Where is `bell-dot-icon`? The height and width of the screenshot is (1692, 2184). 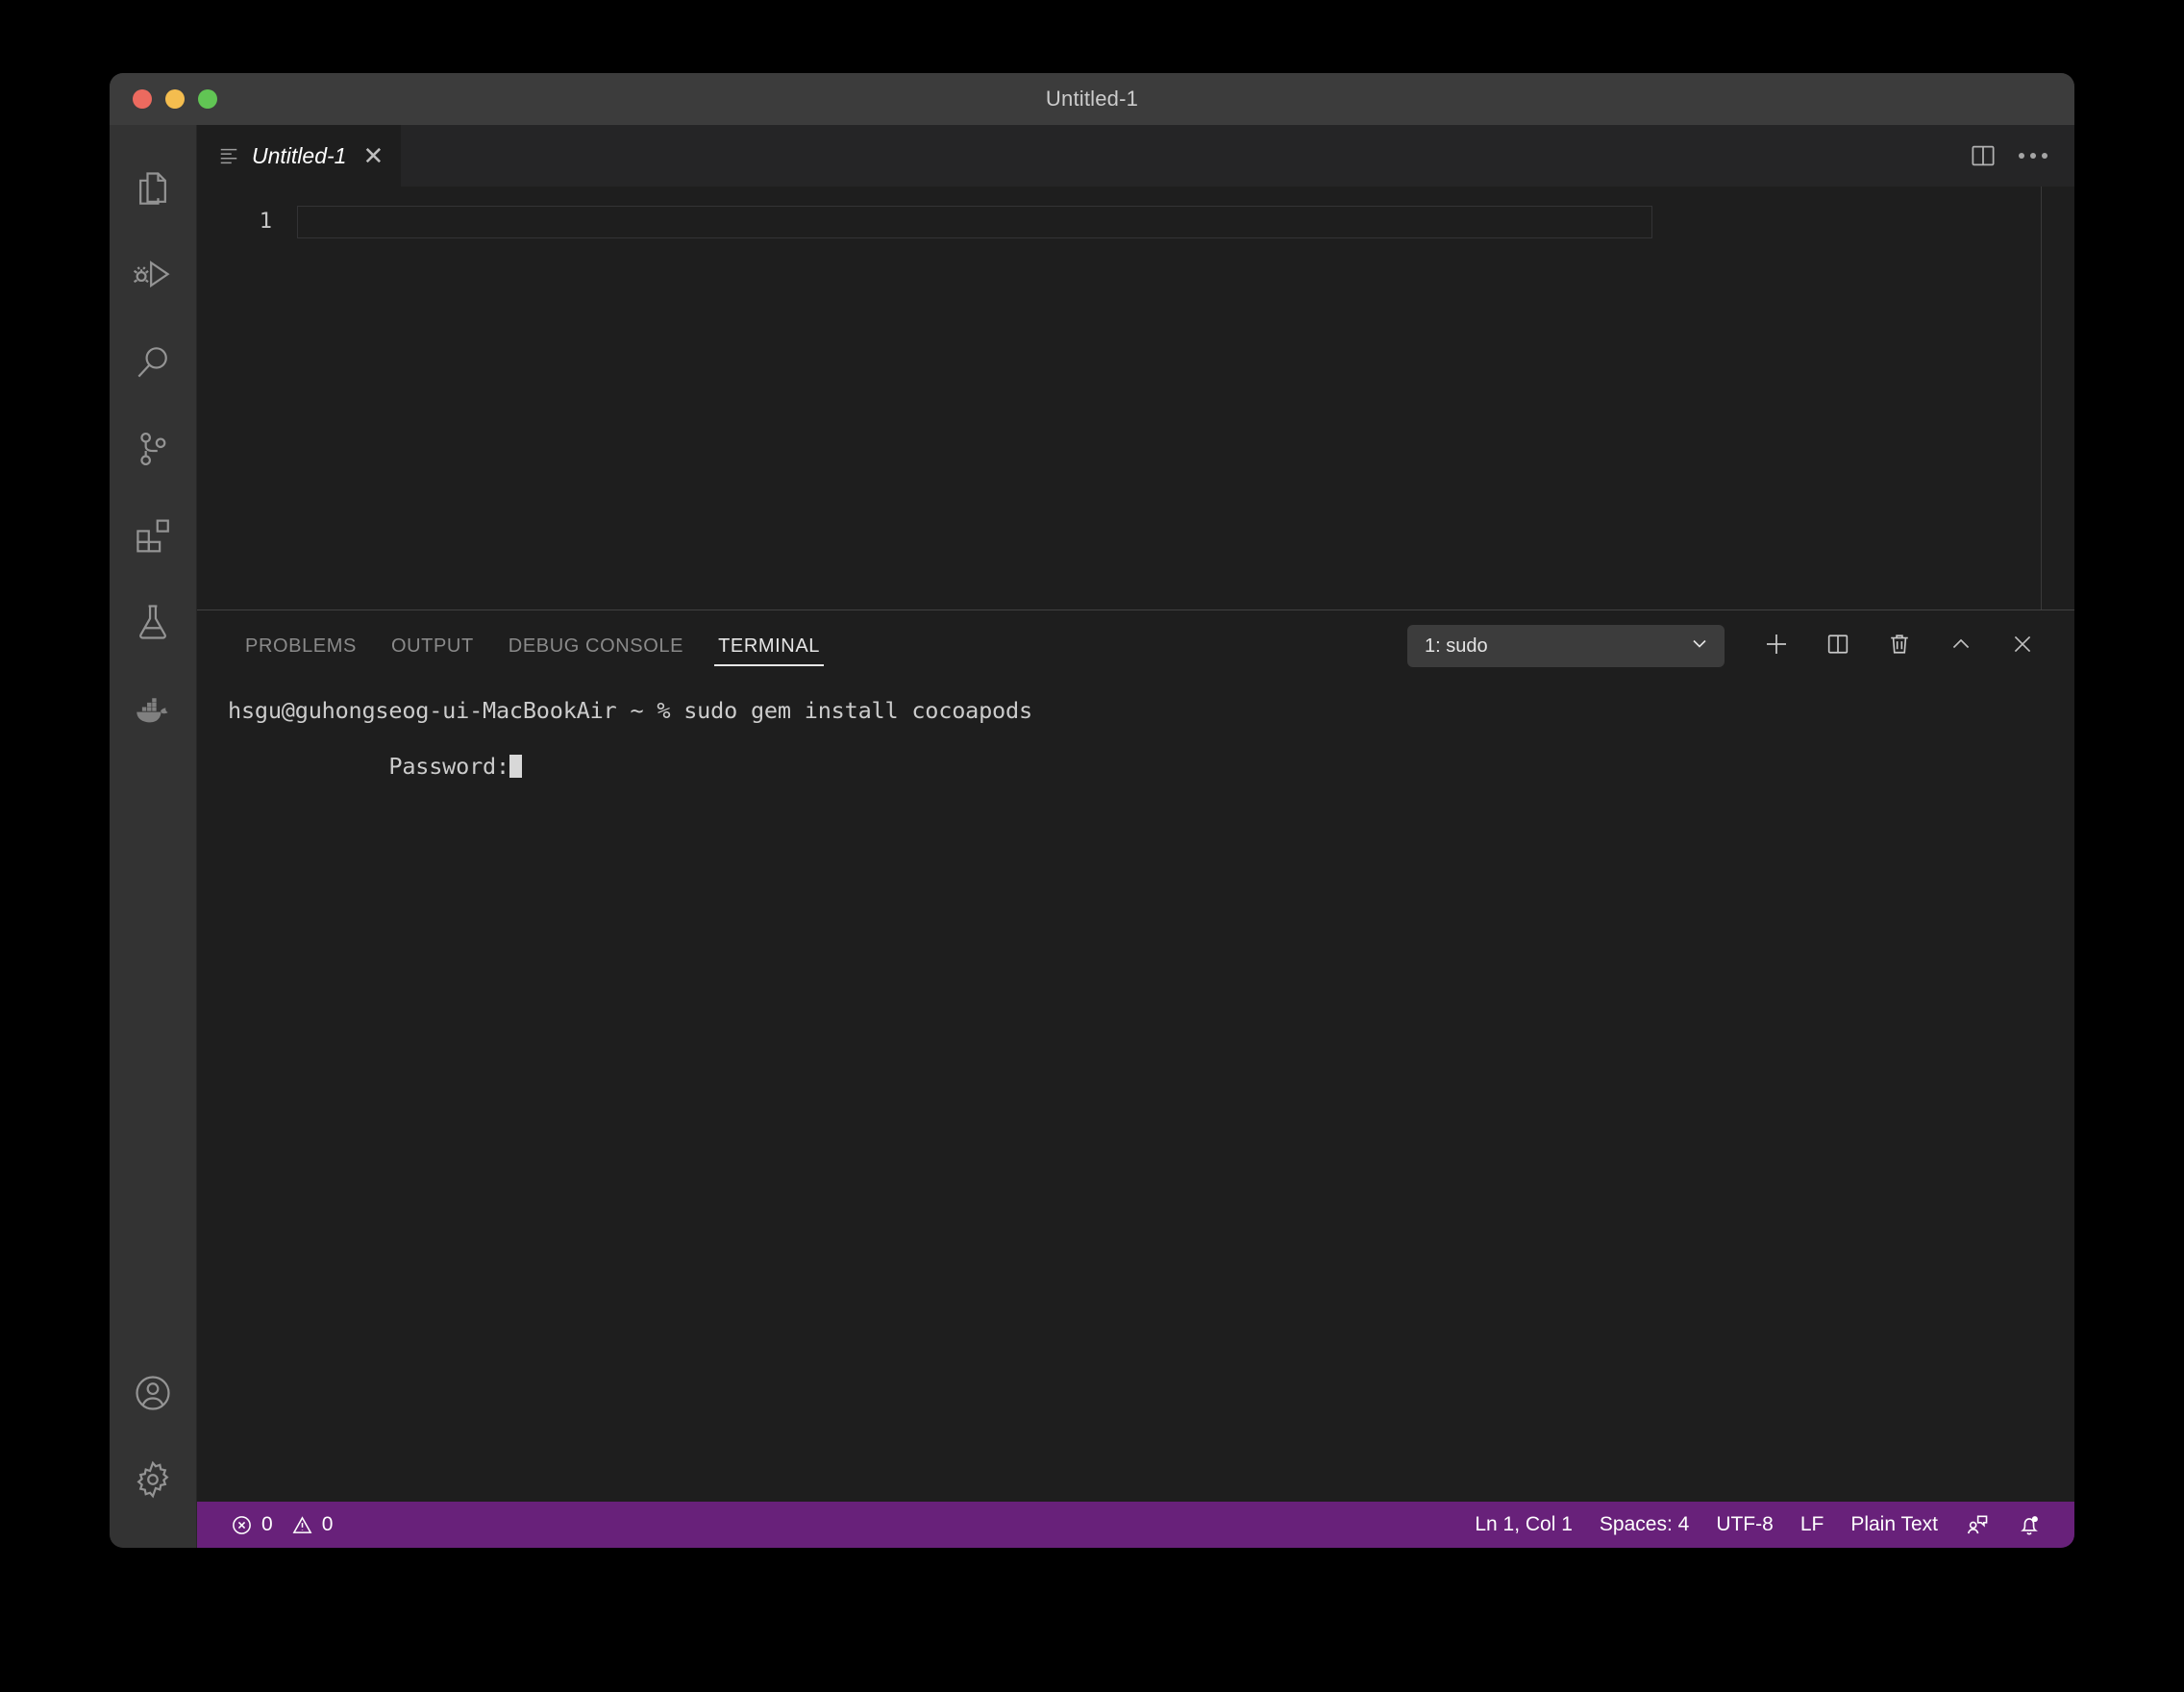 bell-dot-icon is located at coordinates (2030, 1524).